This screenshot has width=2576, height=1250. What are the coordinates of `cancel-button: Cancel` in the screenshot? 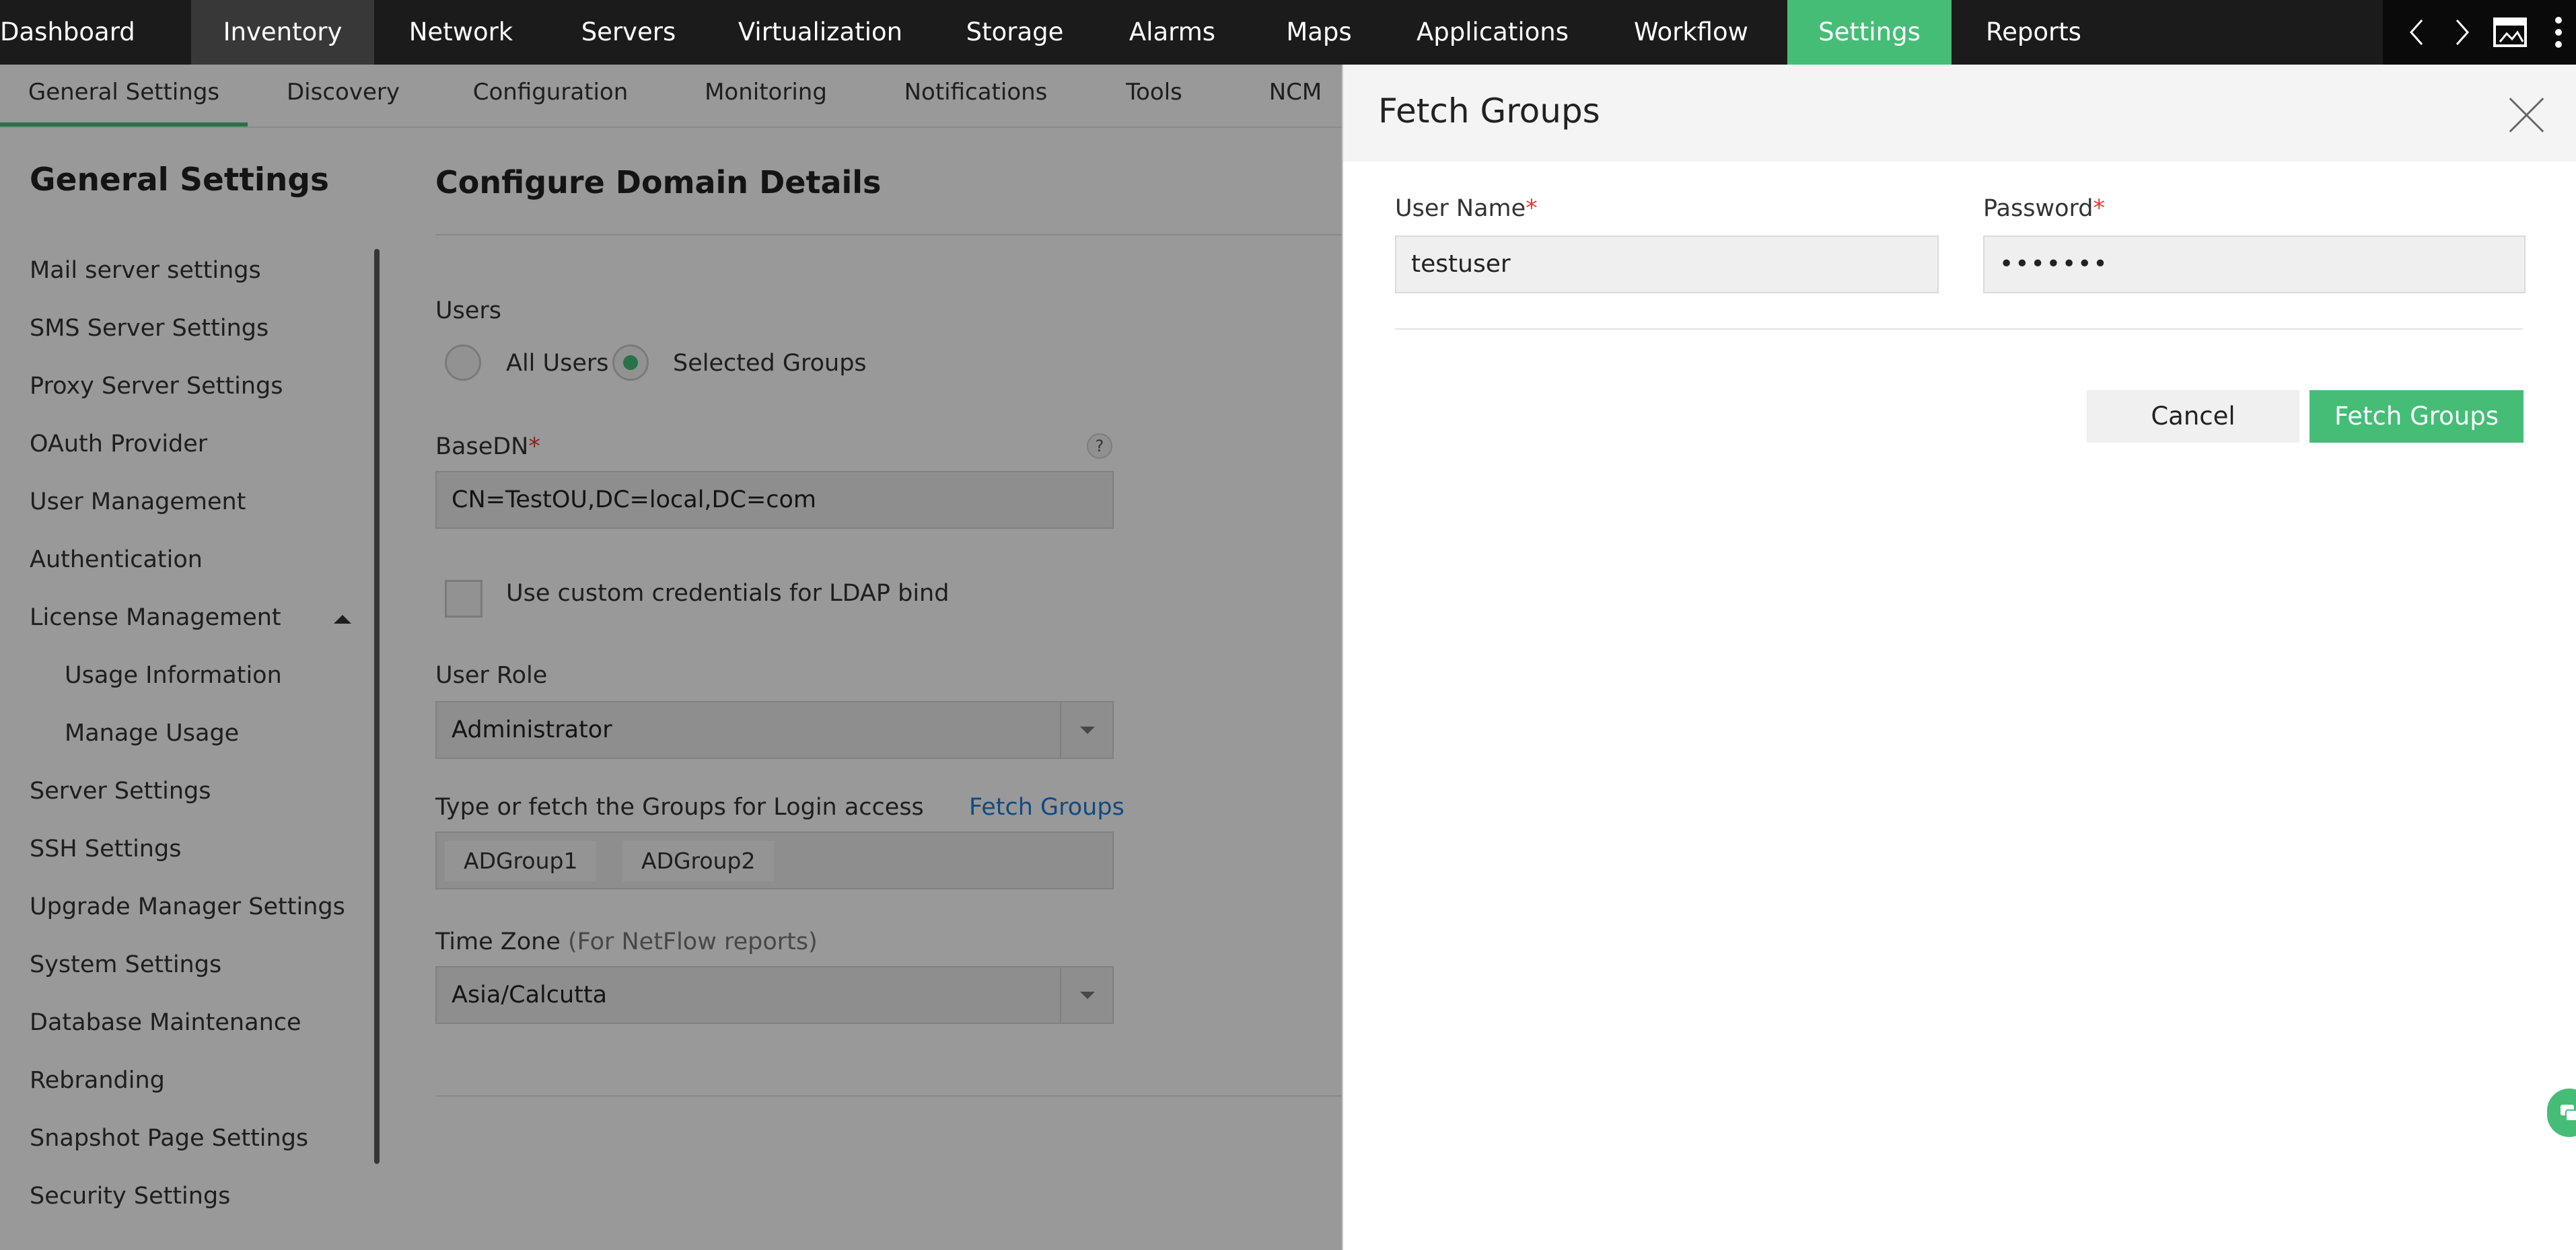 It's located at (2193, 416).